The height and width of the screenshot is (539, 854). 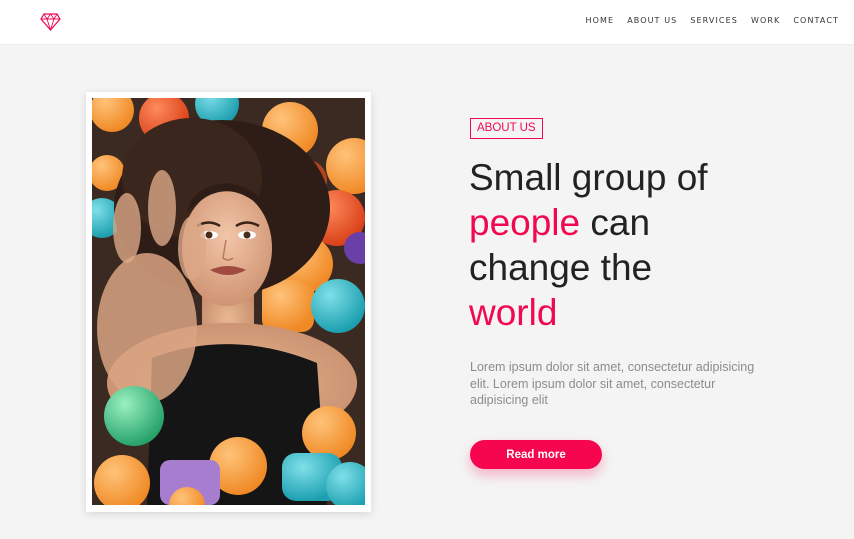 I want to click on nav-work: WORK, so click(x=765, y=20).